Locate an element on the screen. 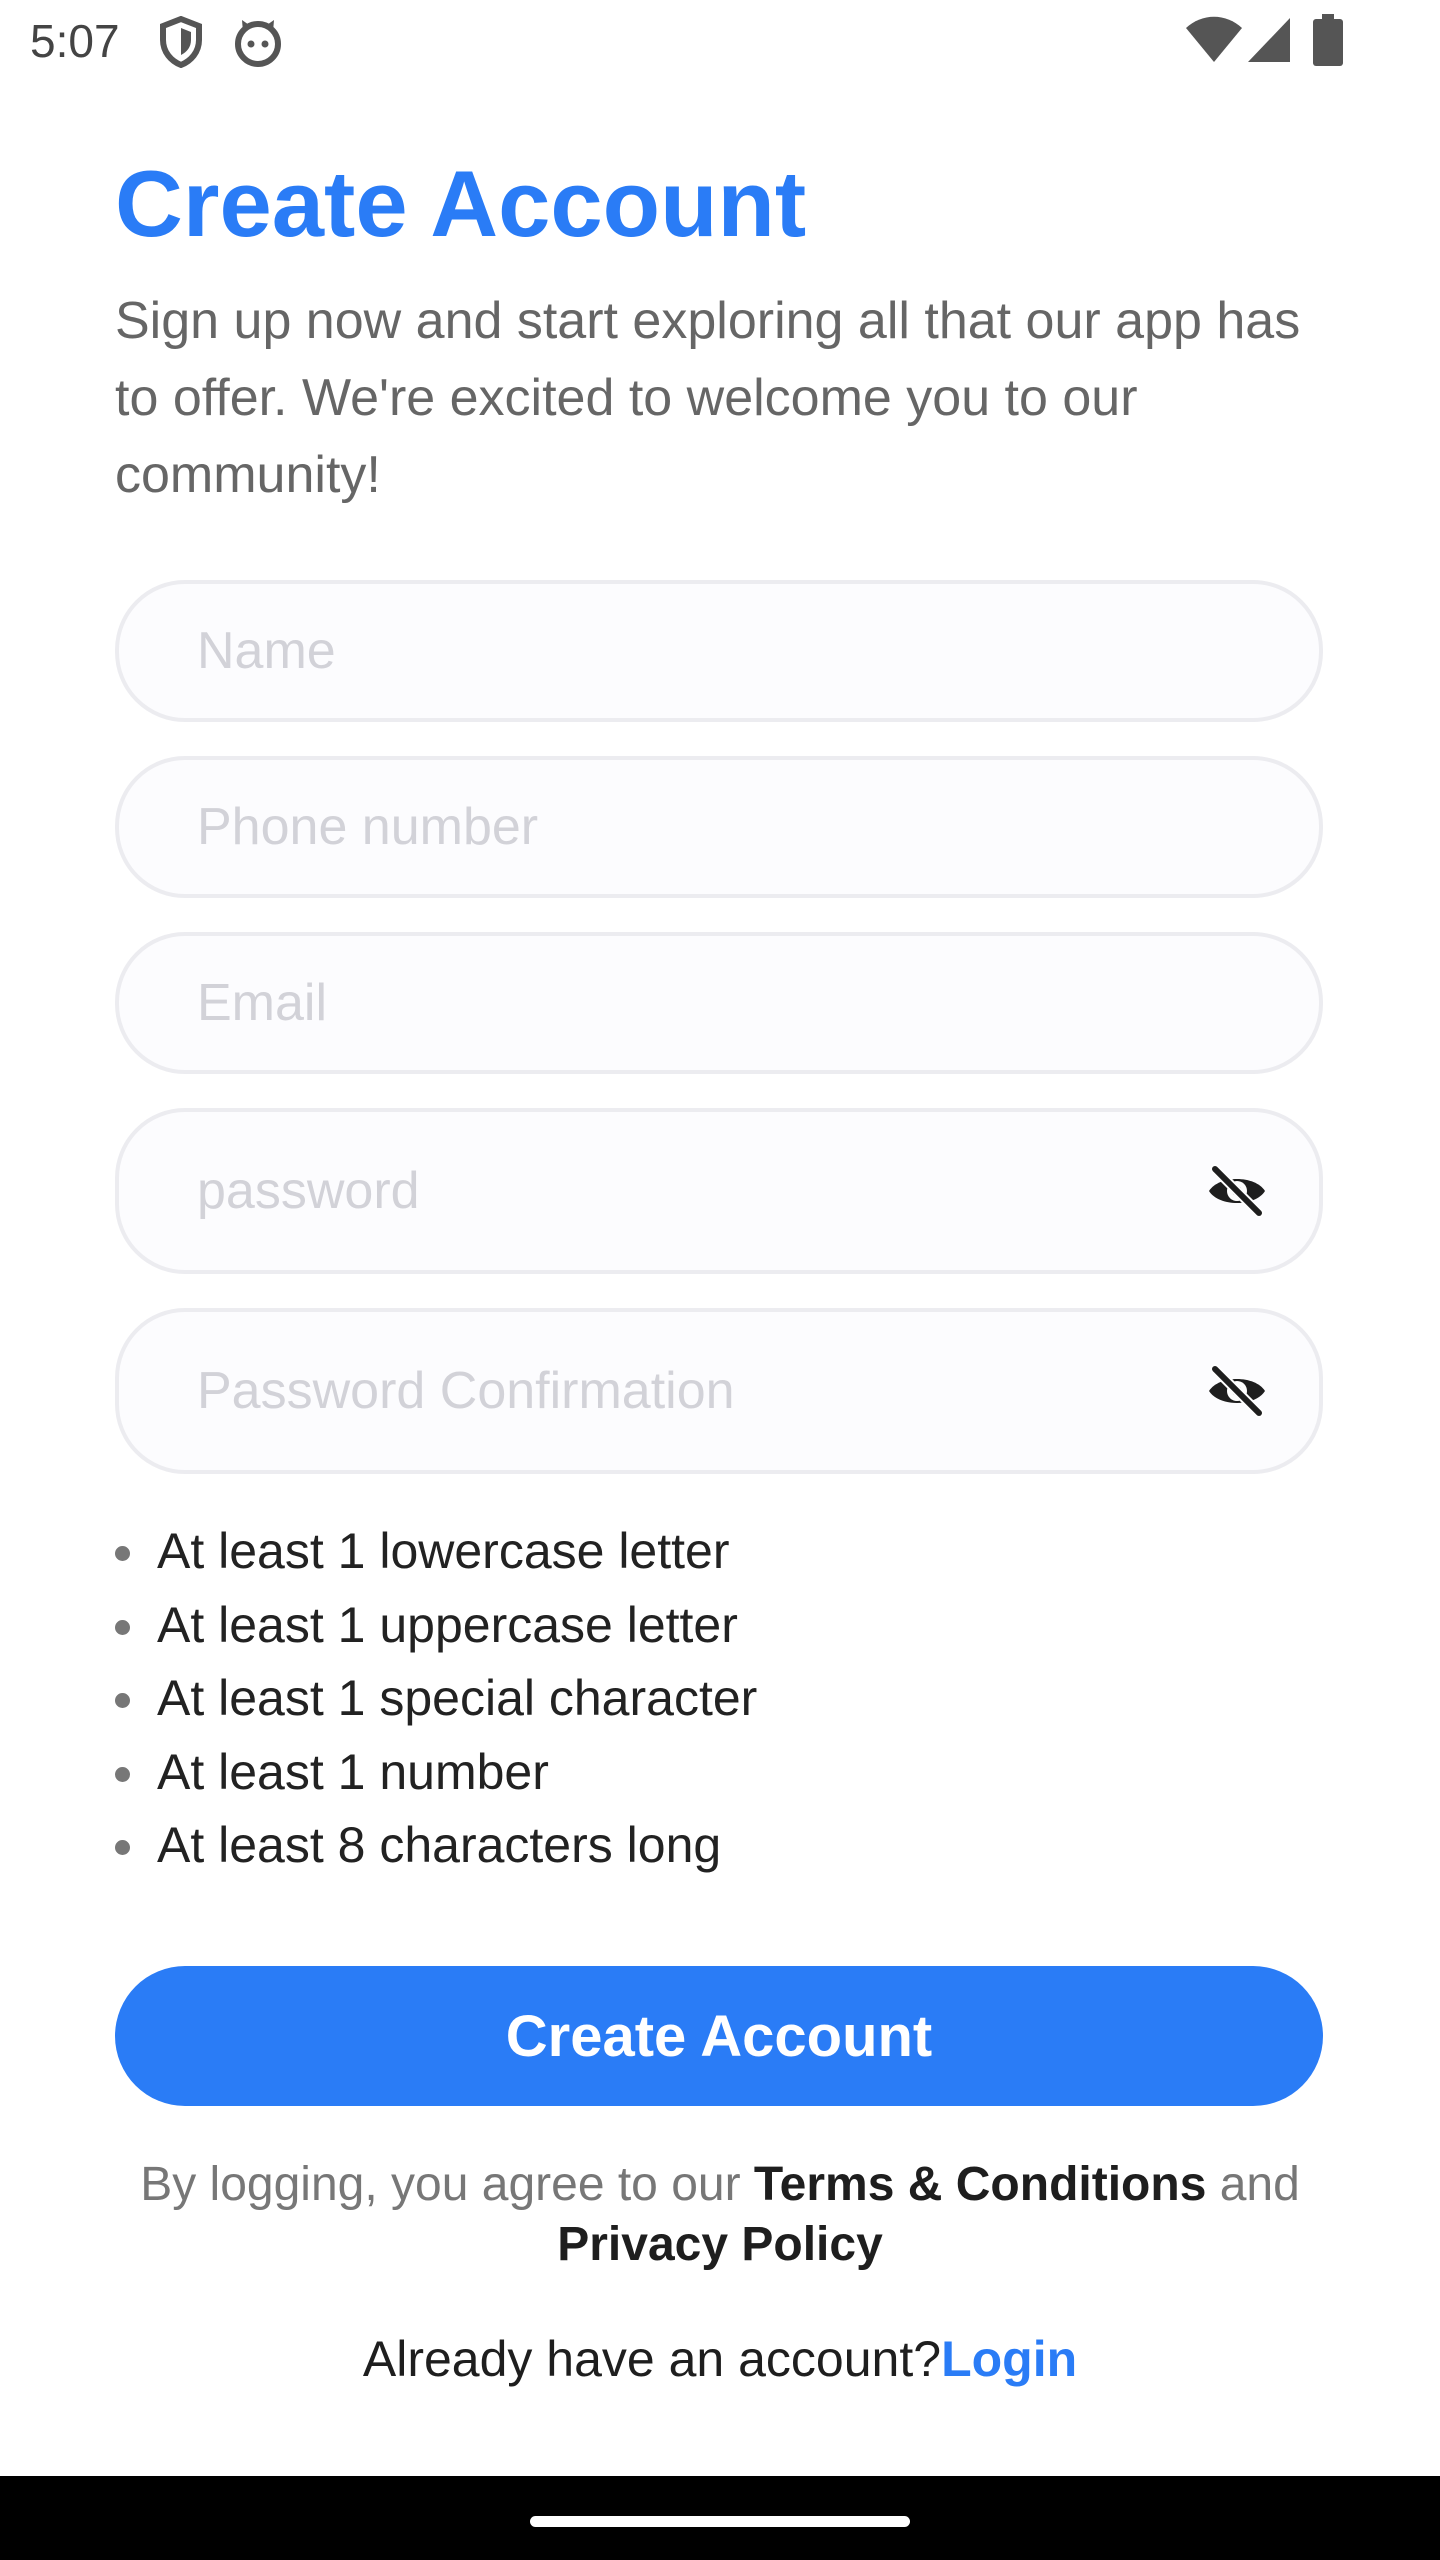 The height and width of the screenshot is (2560, 1440). terms-prefix: By logging, you agree to our is located at coordinates (447, 2184).